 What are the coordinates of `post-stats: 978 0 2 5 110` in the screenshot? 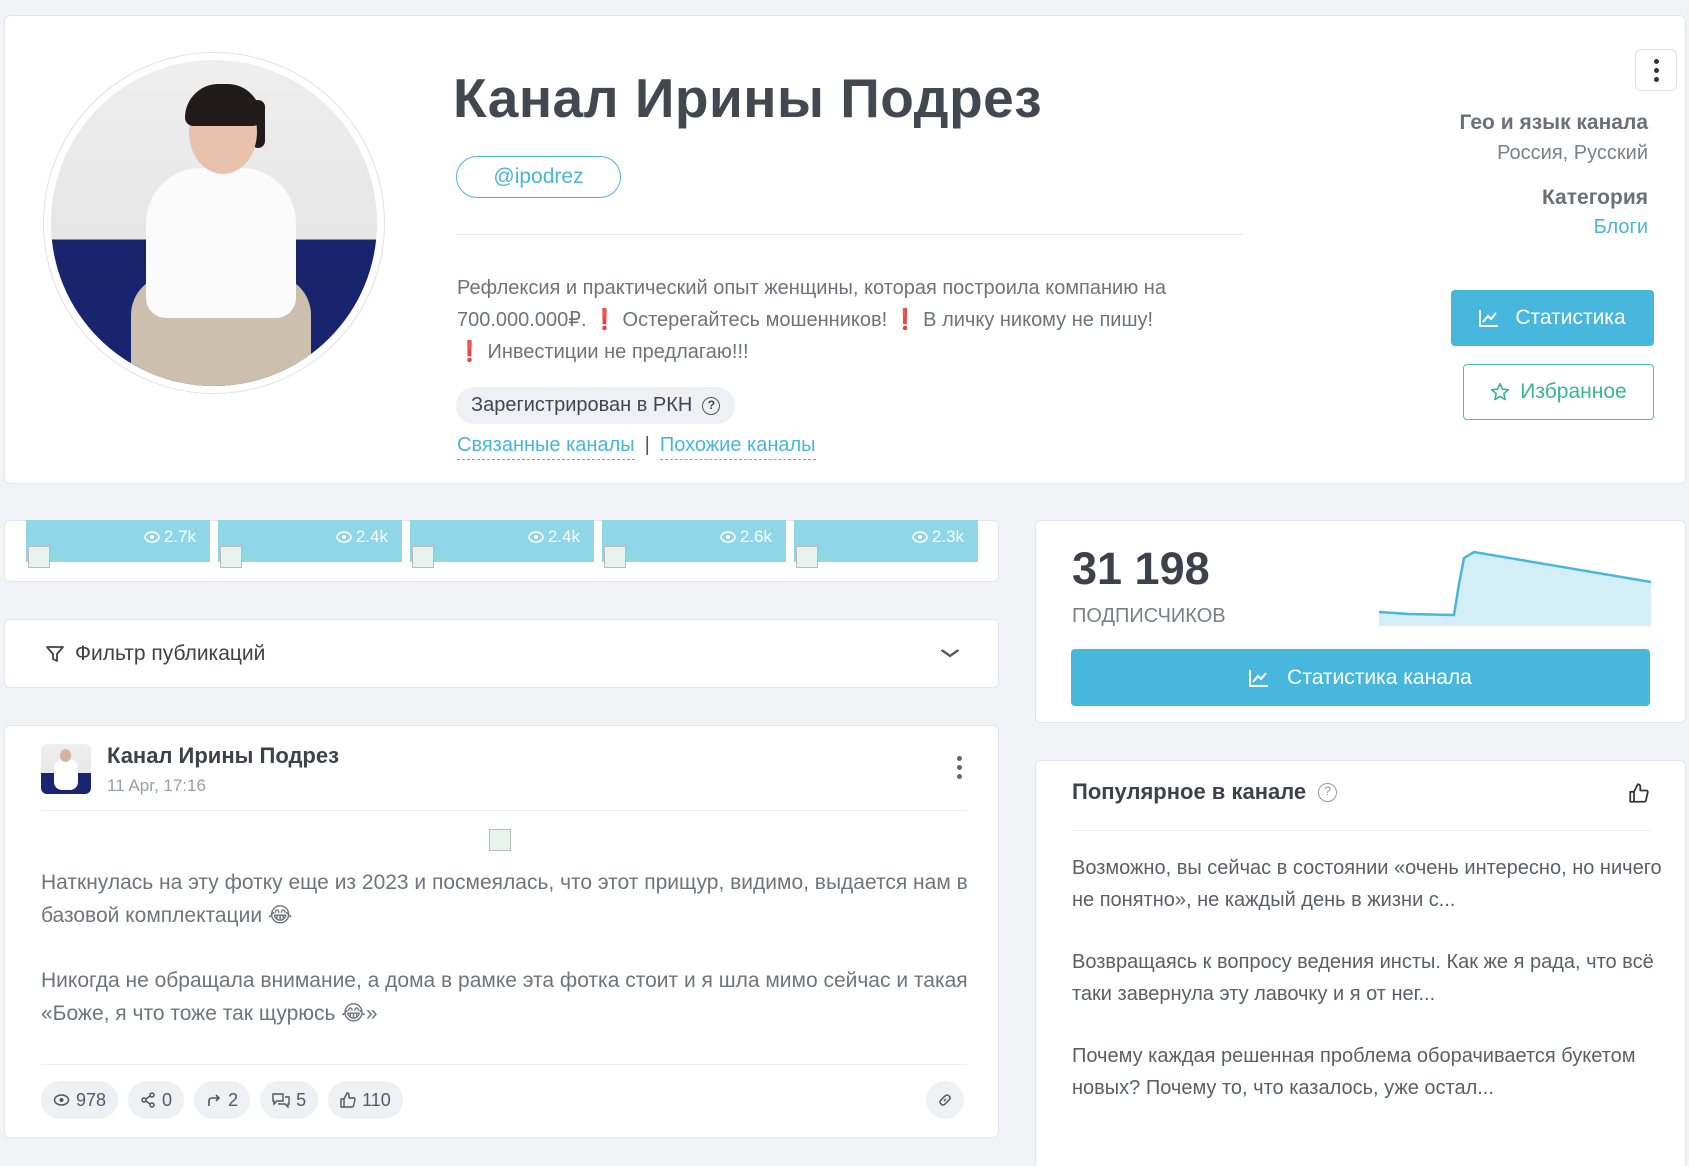 It's located at (222, 1100).